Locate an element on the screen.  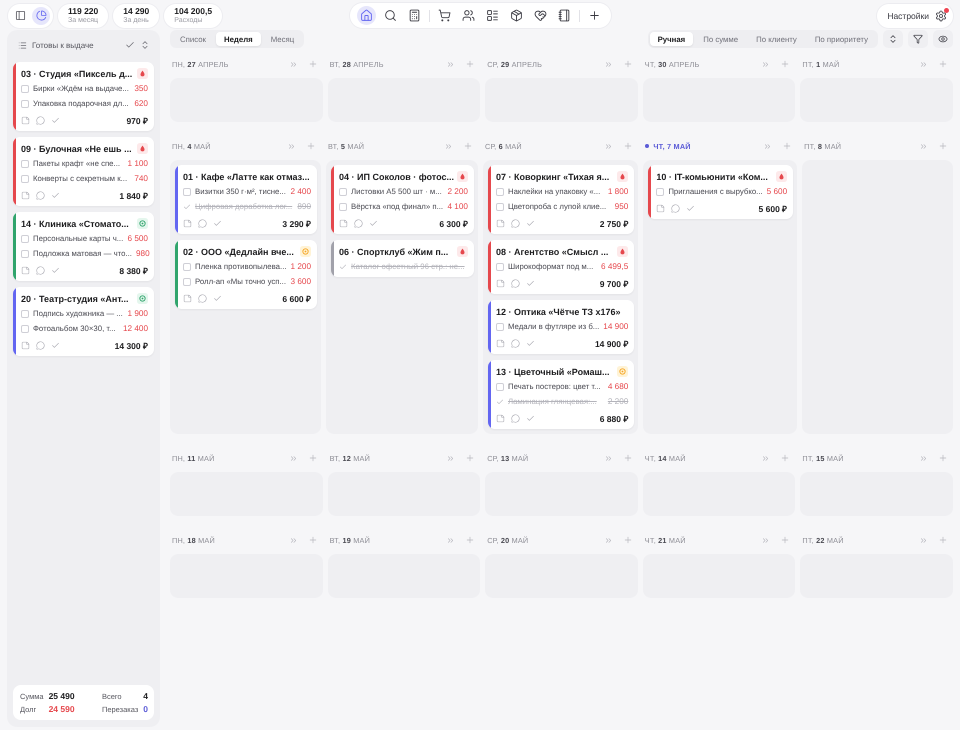
sort-icon is located at coordinates (145, 45).